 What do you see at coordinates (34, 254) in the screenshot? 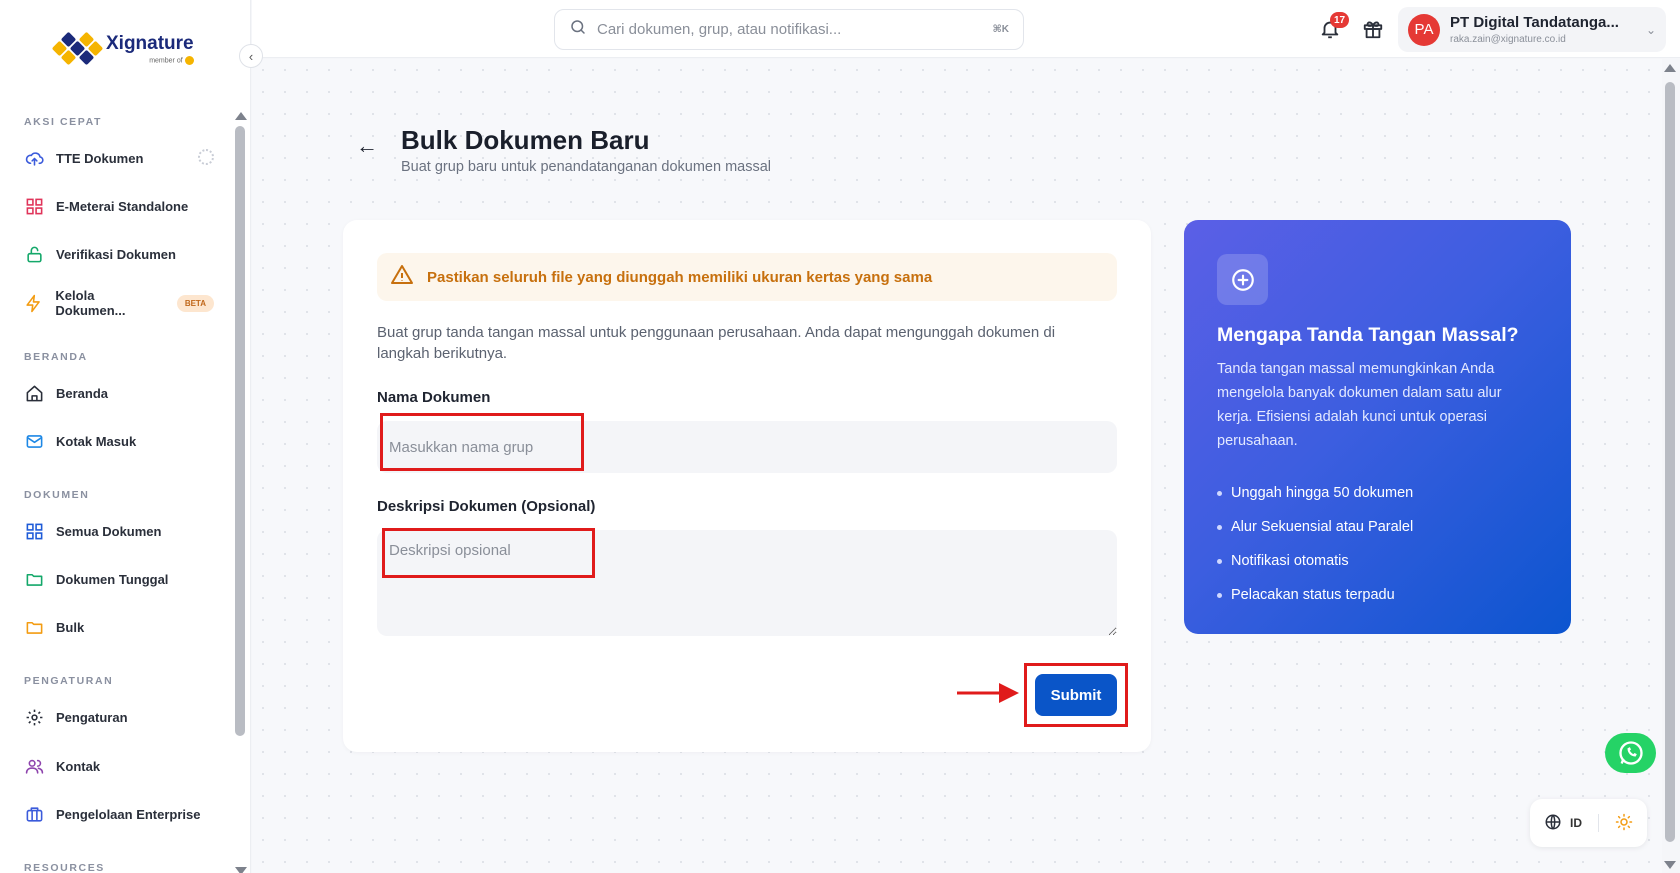
I see `lock-icon` at bounding box center [34, 254].